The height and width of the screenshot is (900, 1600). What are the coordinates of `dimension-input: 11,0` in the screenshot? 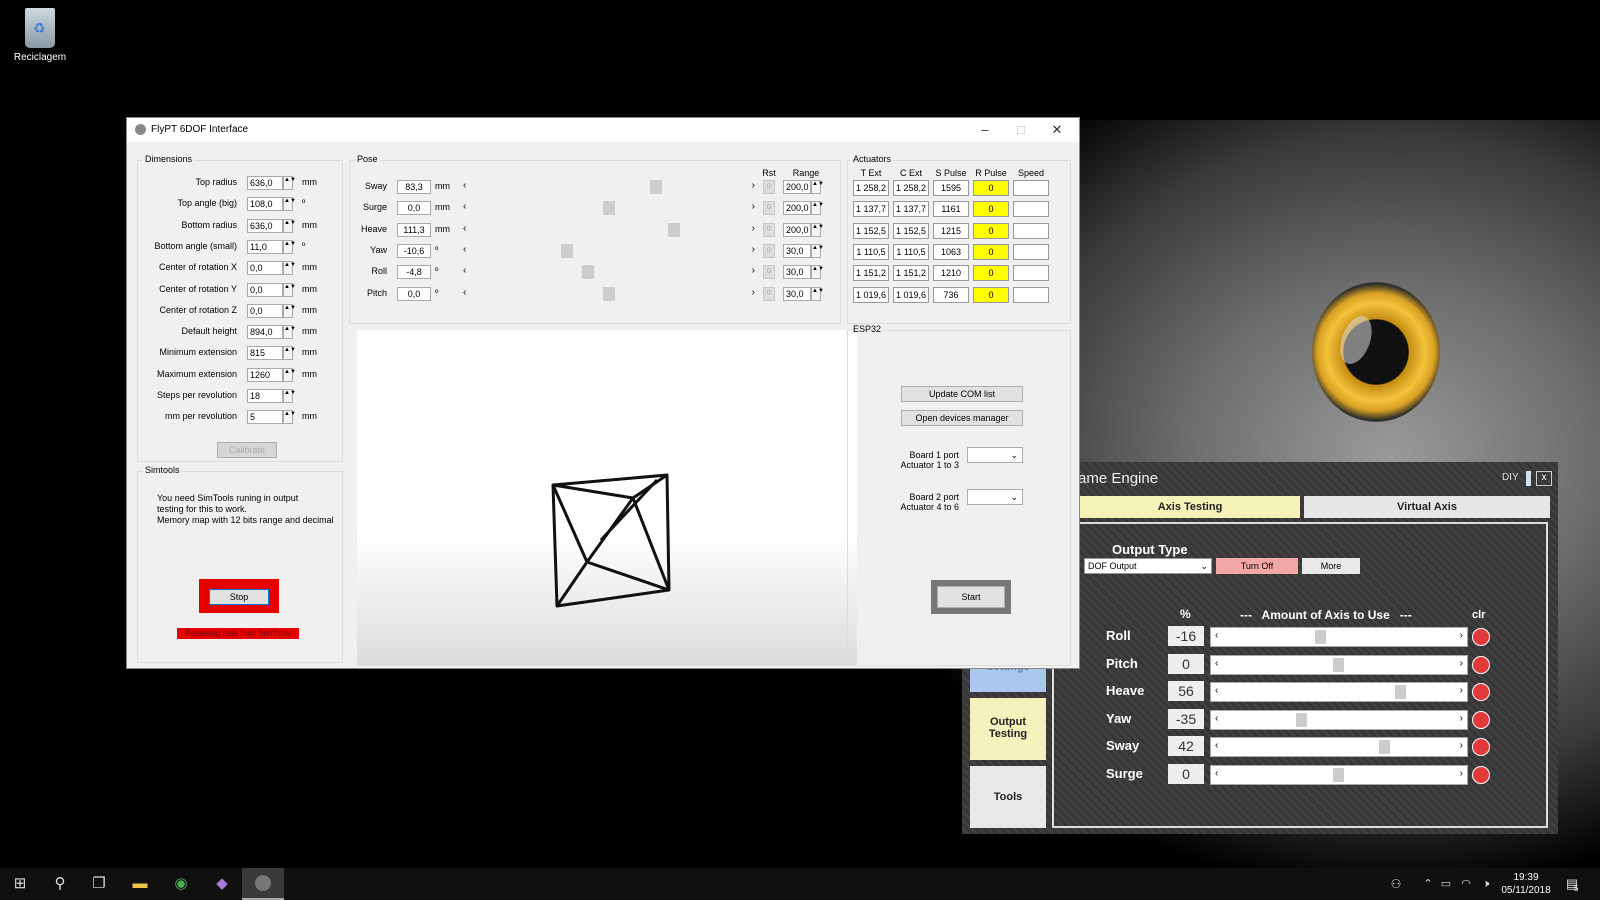 It's located at (265, 246).